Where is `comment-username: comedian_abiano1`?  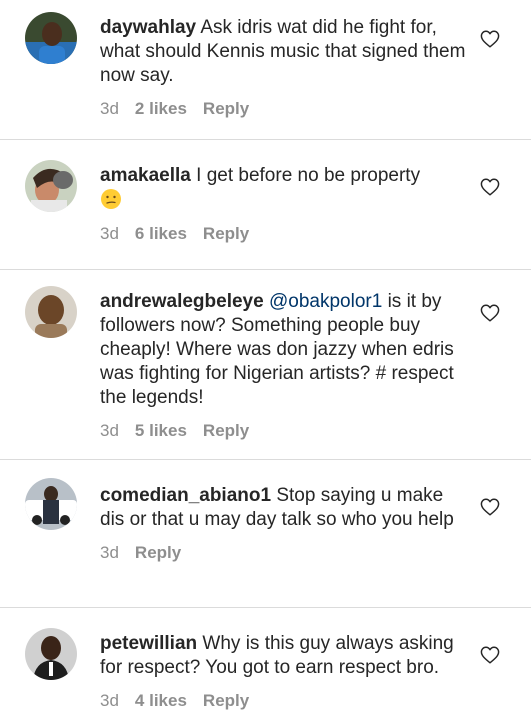
comment-username: comedian_abiano1 is located at coordinates (185, 495).